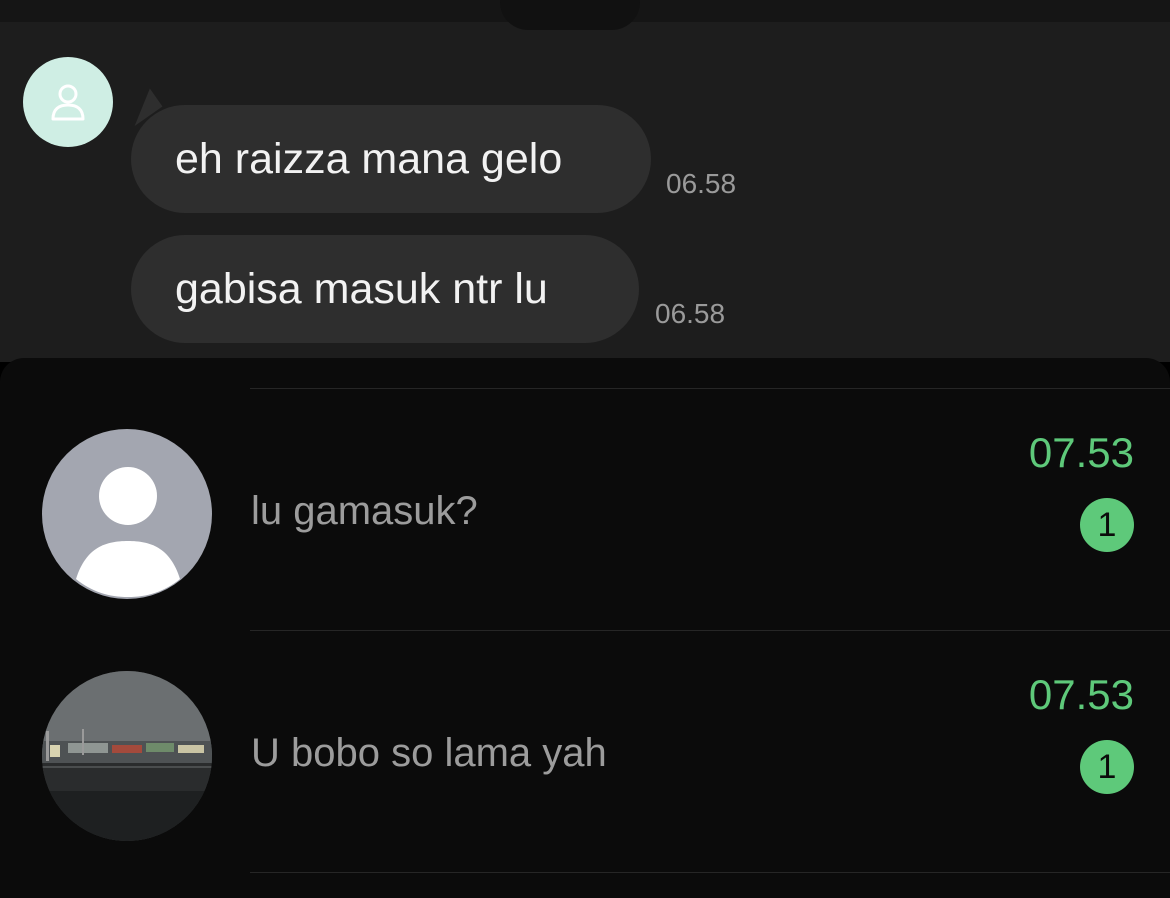 This screenshot has width=1170, height=898. What do you see at coordinates (710, 872) in the screenshot?
I see `row-divider` at bounding box center [710, 872].